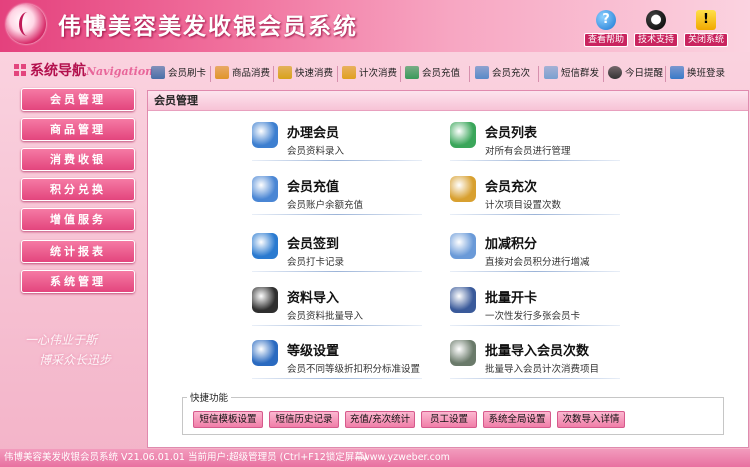 The height and width of the screenshot is (467, 750). Describe the element at coordinates (535, 308) in the screenshot. I see `card-batch-open-card: 批量开卡 一次性发行多张会员卡` at that location.